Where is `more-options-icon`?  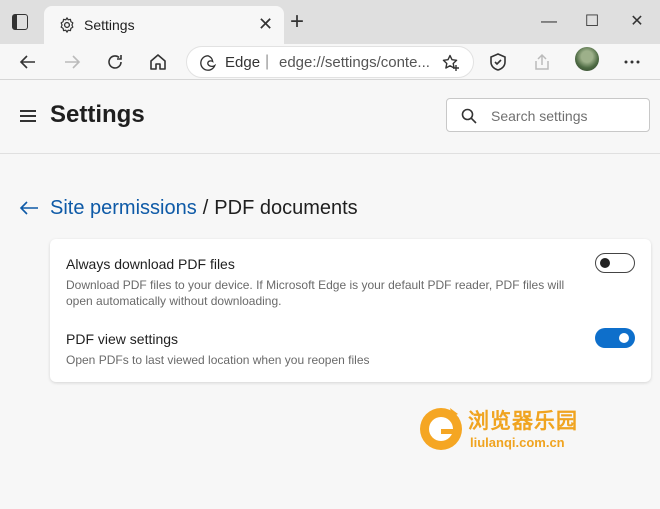
more-options-icon is located at coordinates (632, 62).